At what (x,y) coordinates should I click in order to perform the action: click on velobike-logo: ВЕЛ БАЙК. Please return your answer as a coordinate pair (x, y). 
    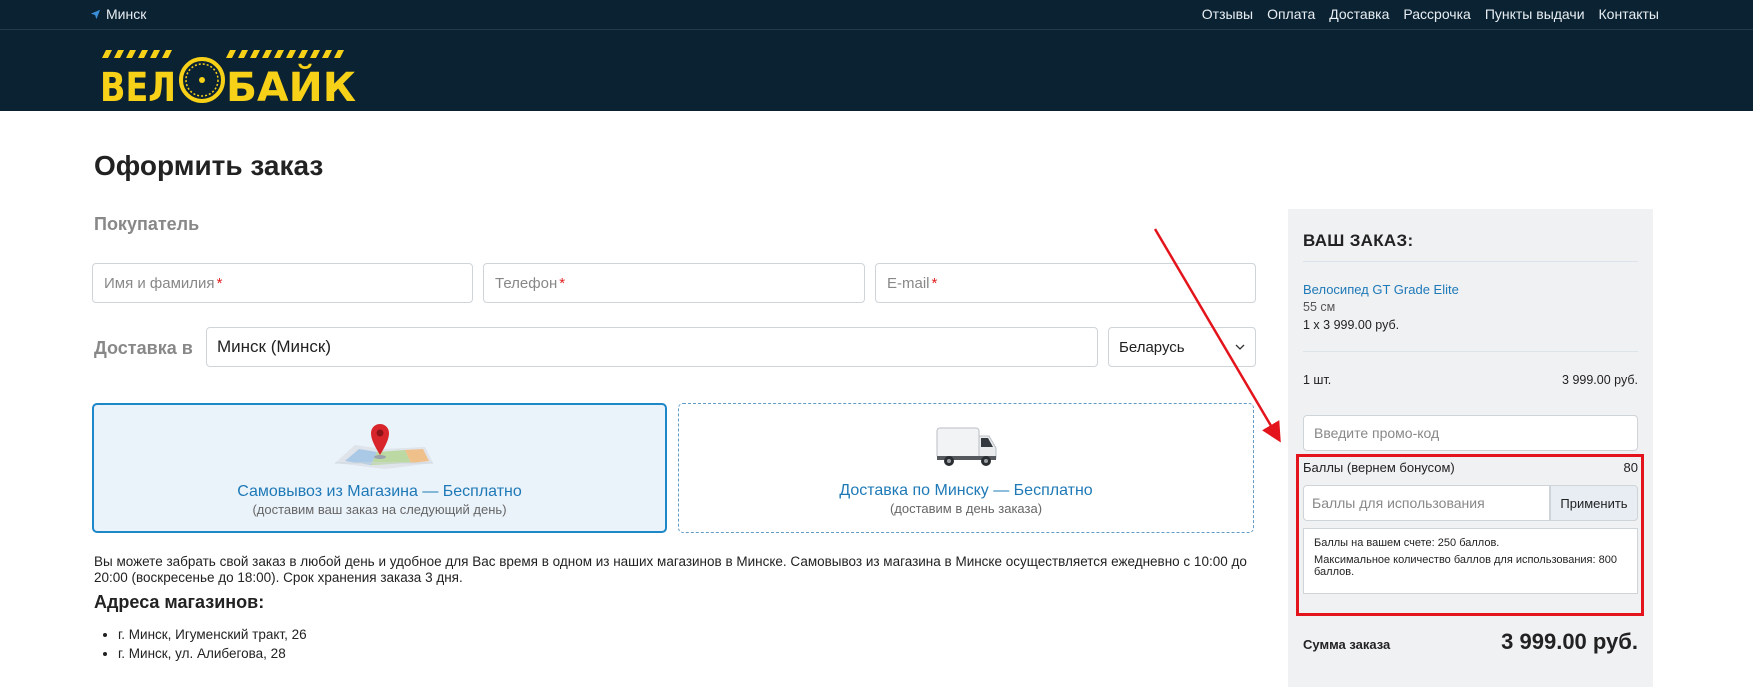
    Looking at the image, I should click on (228, 76).